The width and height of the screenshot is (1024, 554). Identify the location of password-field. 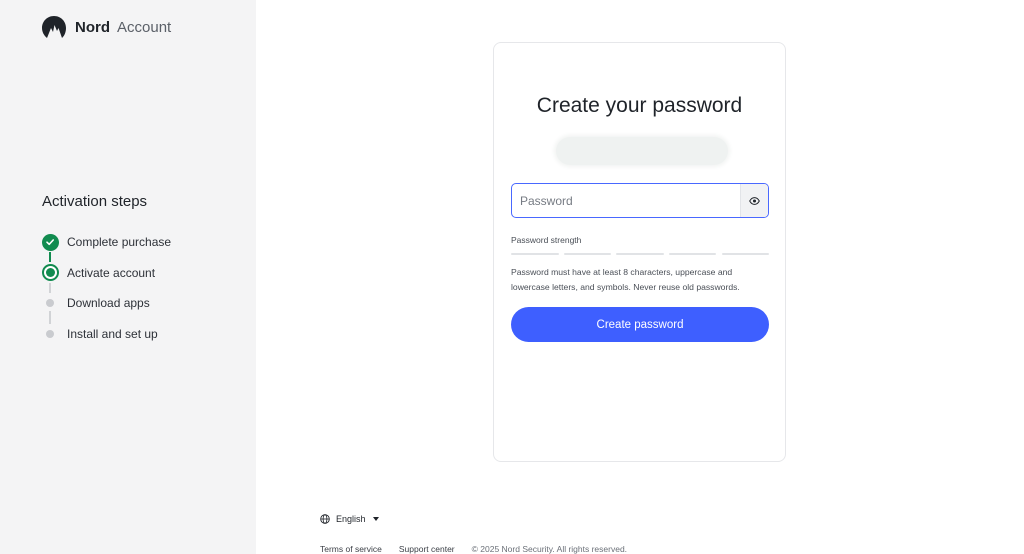
(640, 200).